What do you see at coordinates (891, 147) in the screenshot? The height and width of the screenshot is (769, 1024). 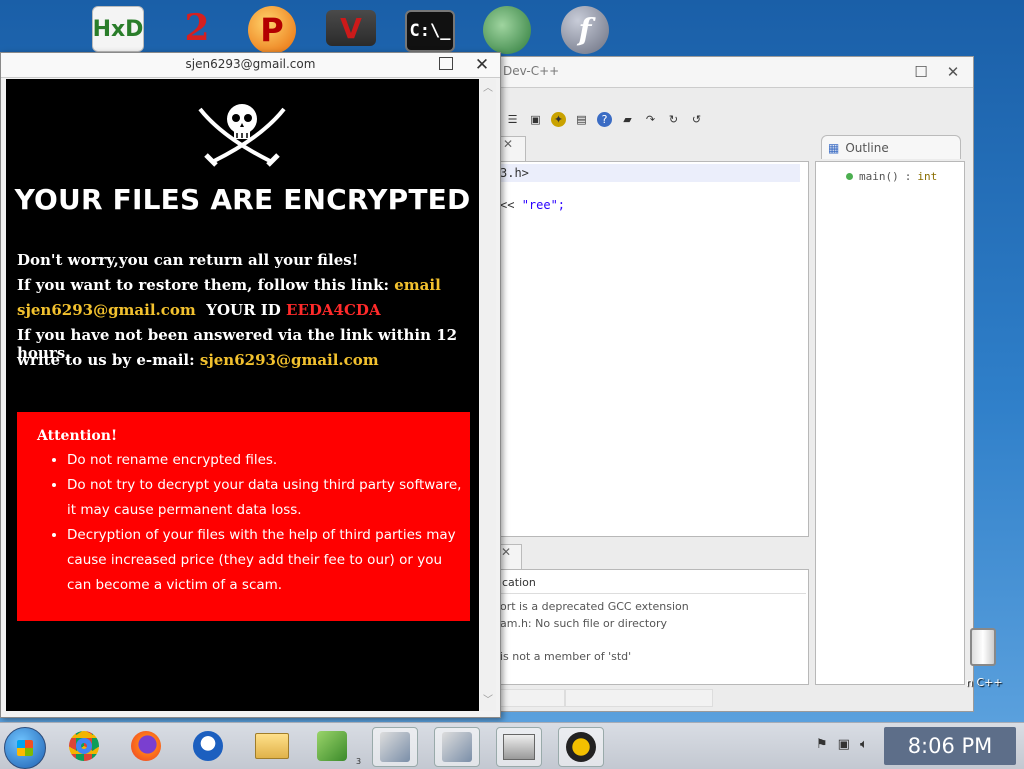 I see `tab-outline: ▦ Outline` at bounding box center [891, 147].